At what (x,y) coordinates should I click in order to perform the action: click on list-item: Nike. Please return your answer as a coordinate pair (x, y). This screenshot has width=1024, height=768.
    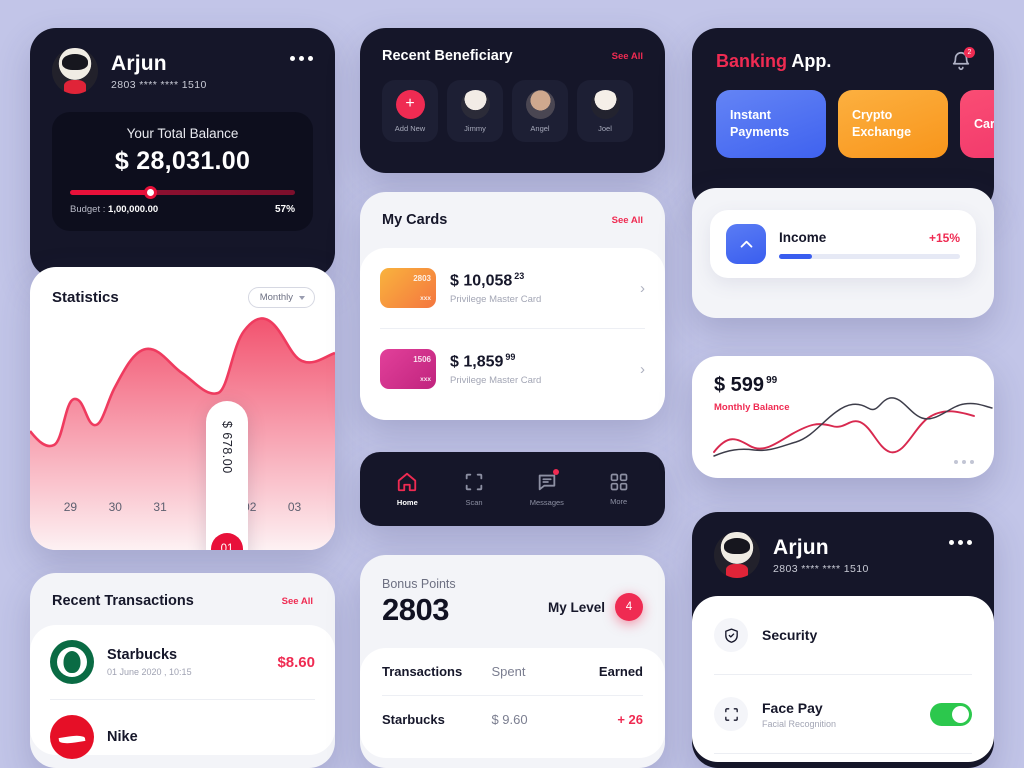
    Looking at the image, I should click on (182, 734).